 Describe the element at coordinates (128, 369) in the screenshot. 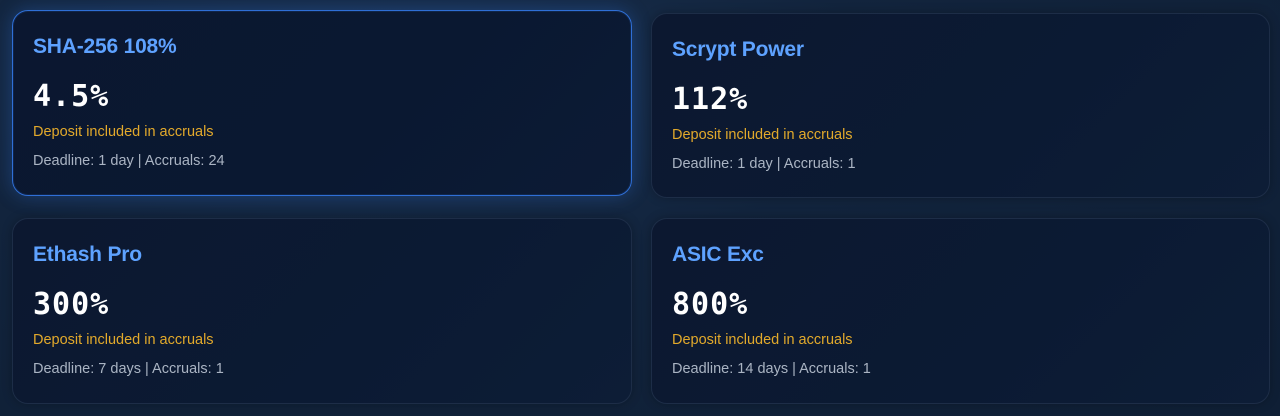

I see `plan-meta: Deadline: 7 days | Accruals: 1` at that location.